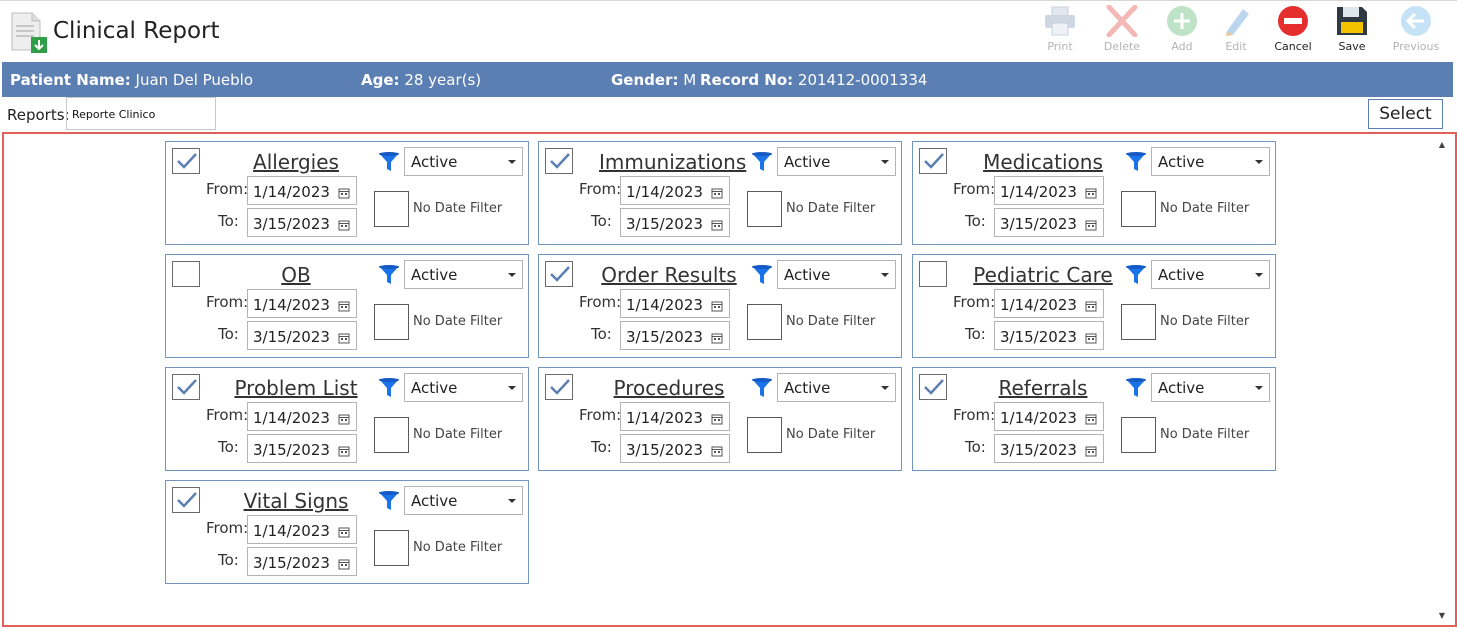 The width and height of the screenshot is (1457, 631). Describe the element at coordinates (296, 275) in the screenshot. I see `section-title: OB` at that location.